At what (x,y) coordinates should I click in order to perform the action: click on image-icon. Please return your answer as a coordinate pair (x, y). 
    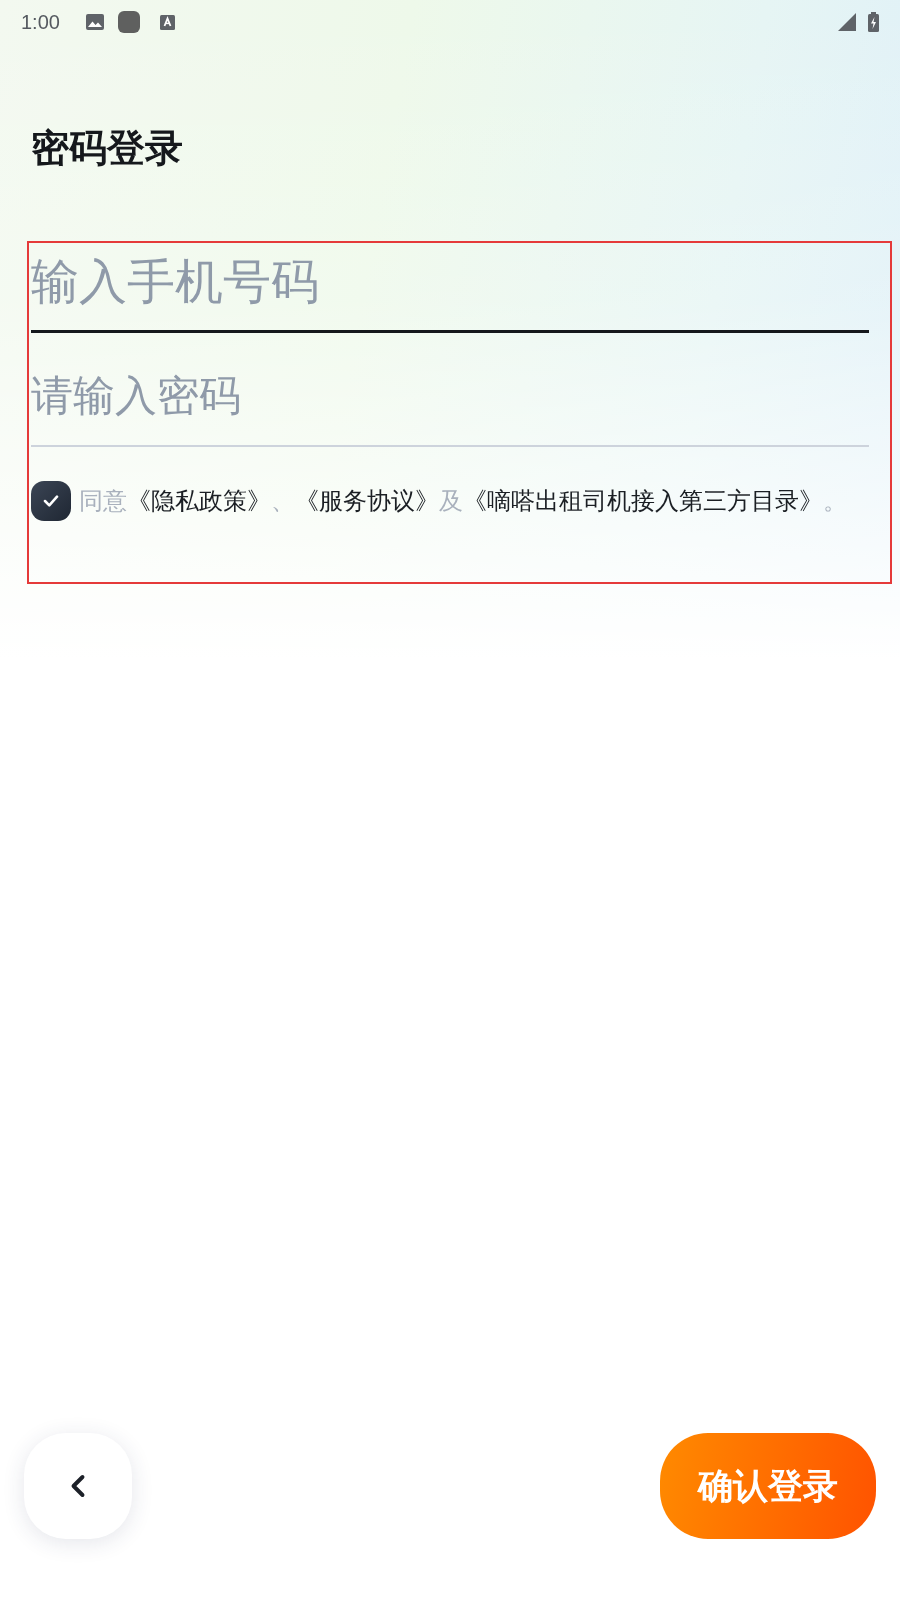
    Looking at the image, I should click on (94, 22).